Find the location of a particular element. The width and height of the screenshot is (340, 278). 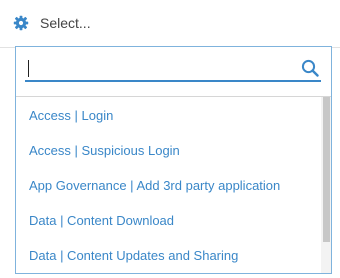

list-item: Data | Content Updates and Sharing is located at coordinates (133, 256).